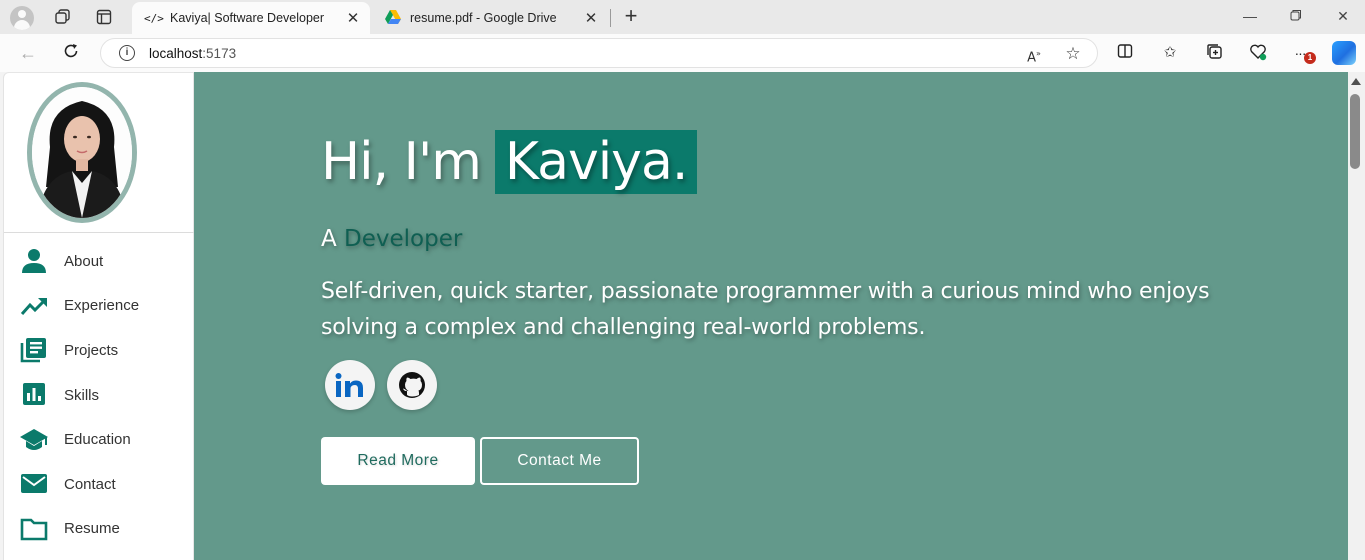 This screenshot has height=560, width=1365. Describe the element at coordinates (104, 17) in the screenshot. I see `vertical-tabs-icon` at that location.